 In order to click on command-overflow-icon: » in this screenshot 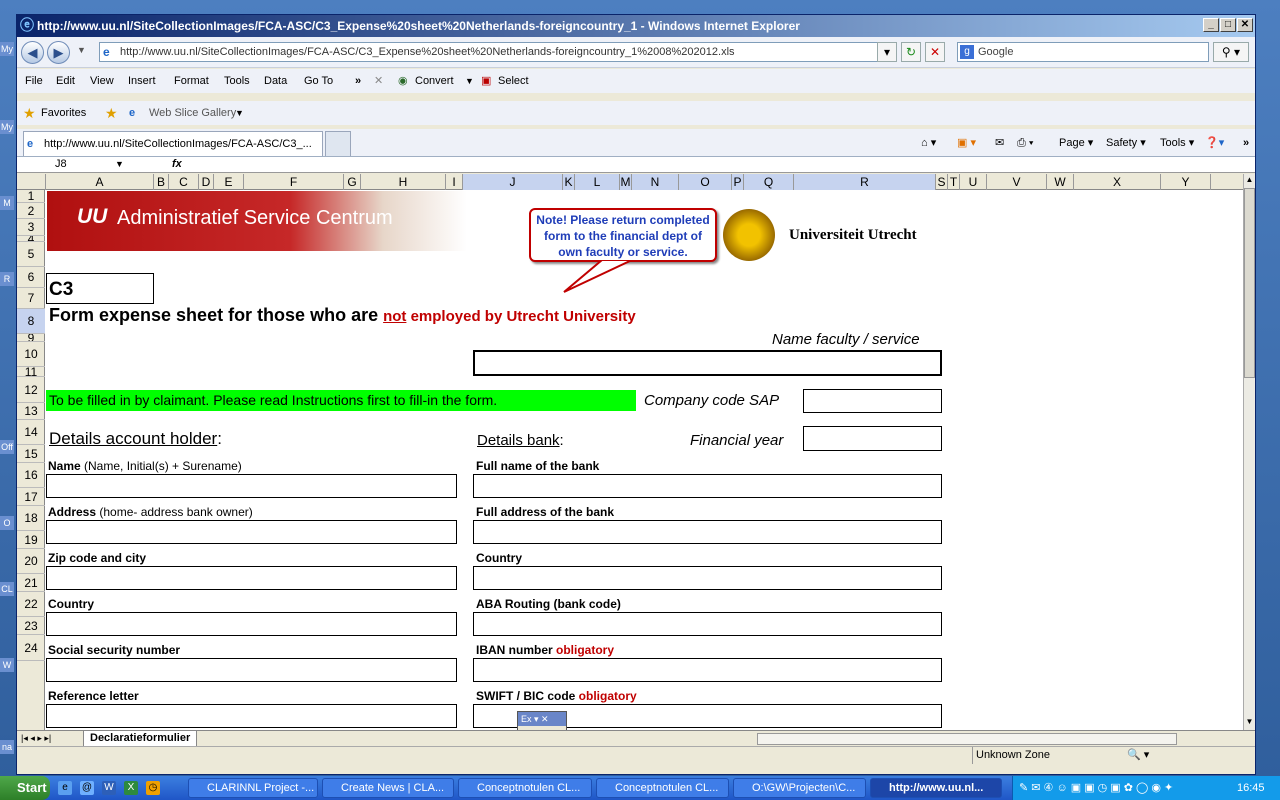, I will do `click(1246, 143)`.